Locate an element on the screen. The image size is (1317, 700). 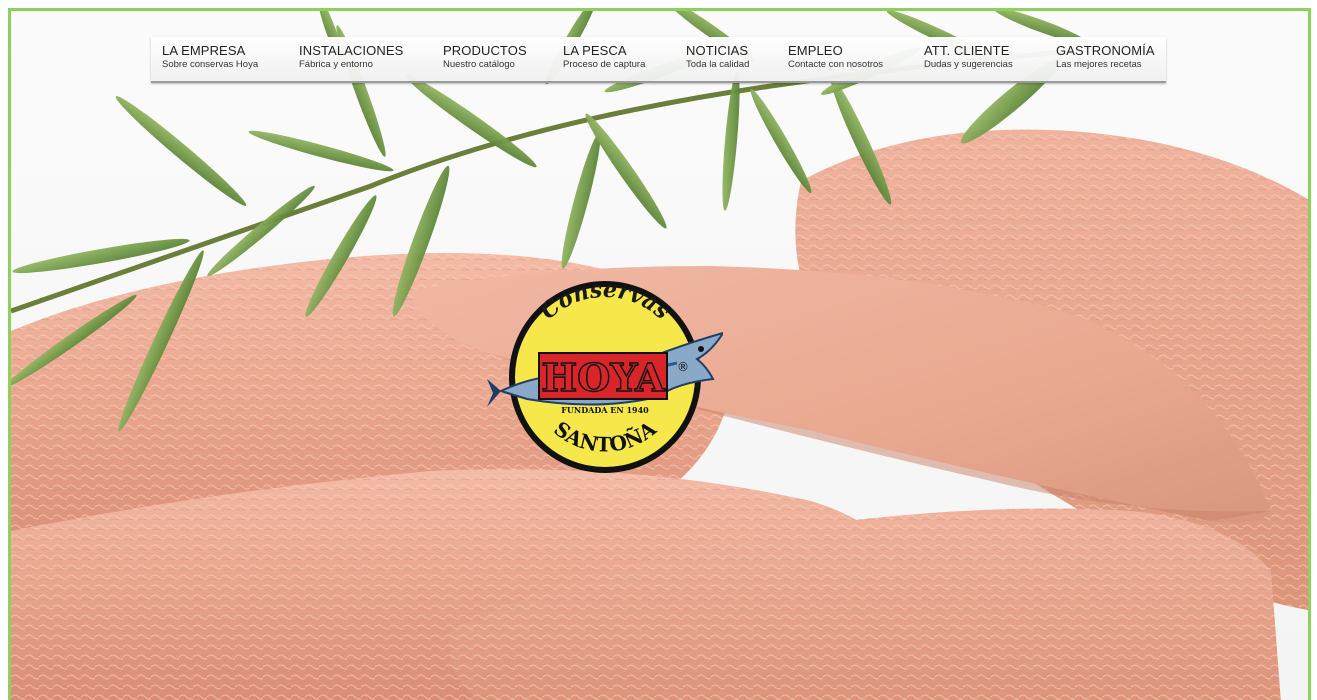
nav-item-title: LA EMPRESA is located at coordinates (204, 50).